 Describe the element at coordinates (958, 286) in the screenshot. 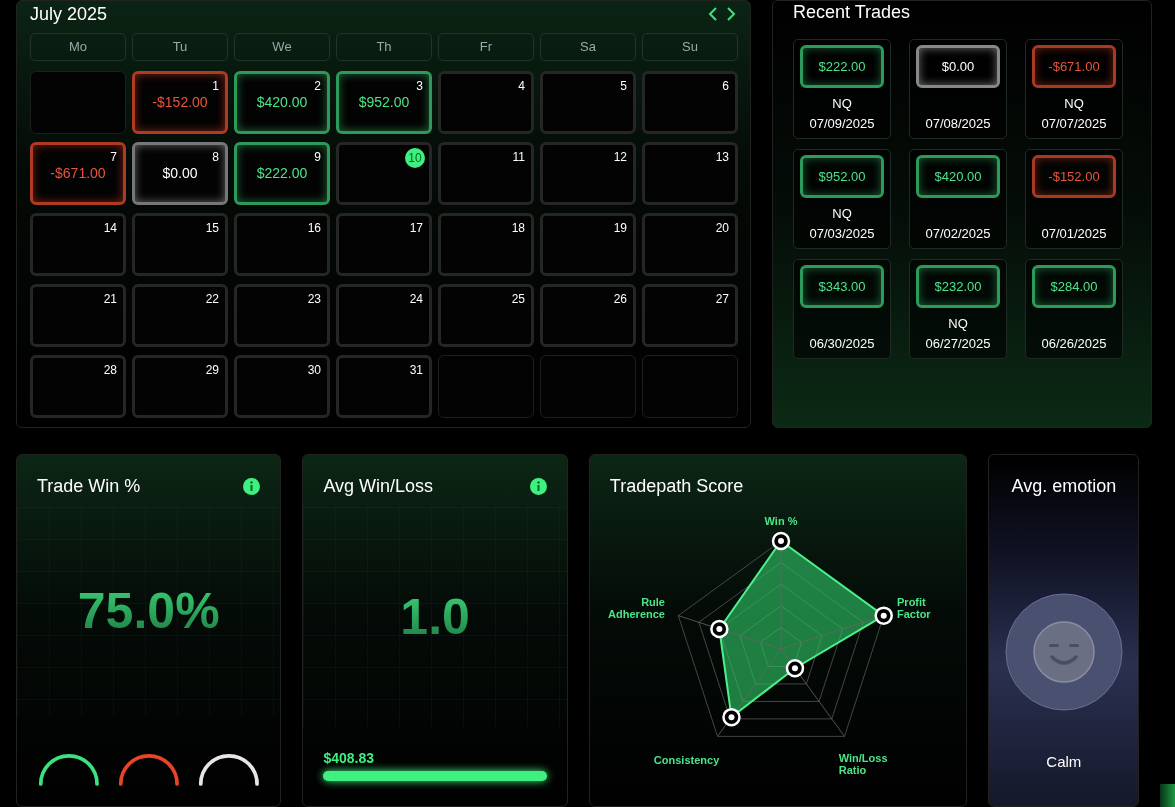

I see `trade-amount: $232.00` at that location.